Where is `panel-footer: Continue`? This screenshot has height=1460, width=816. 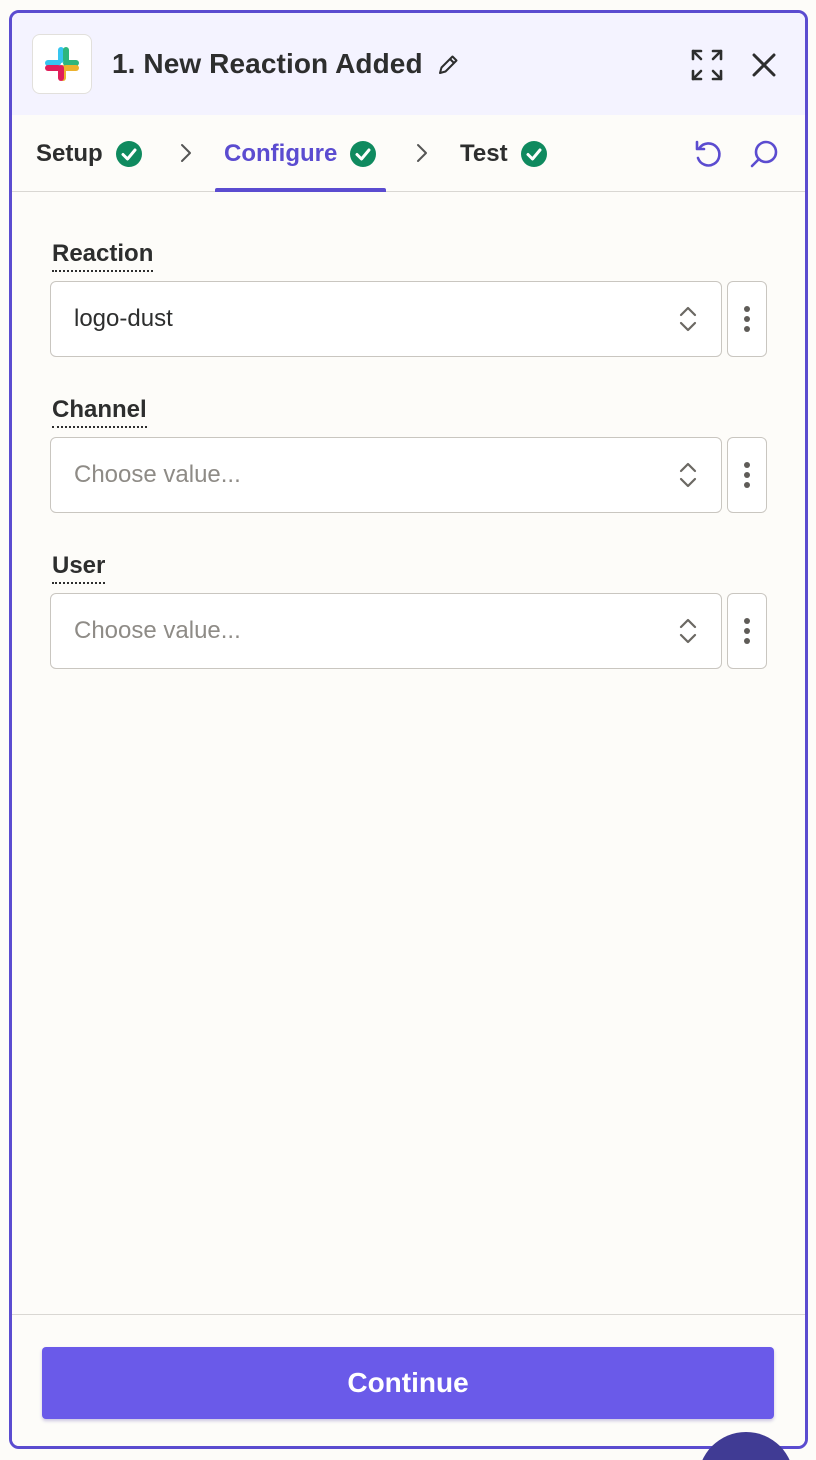
panel-footer: Continue is located at coordinates (408, 1380).